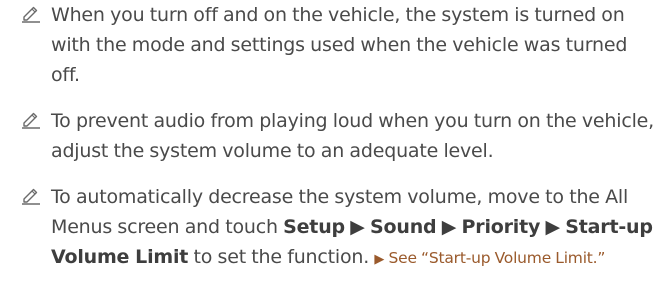 This screenshot has height=286, width=660. I want to click on reference-arrow-icon: ▶, so click(379, 259).